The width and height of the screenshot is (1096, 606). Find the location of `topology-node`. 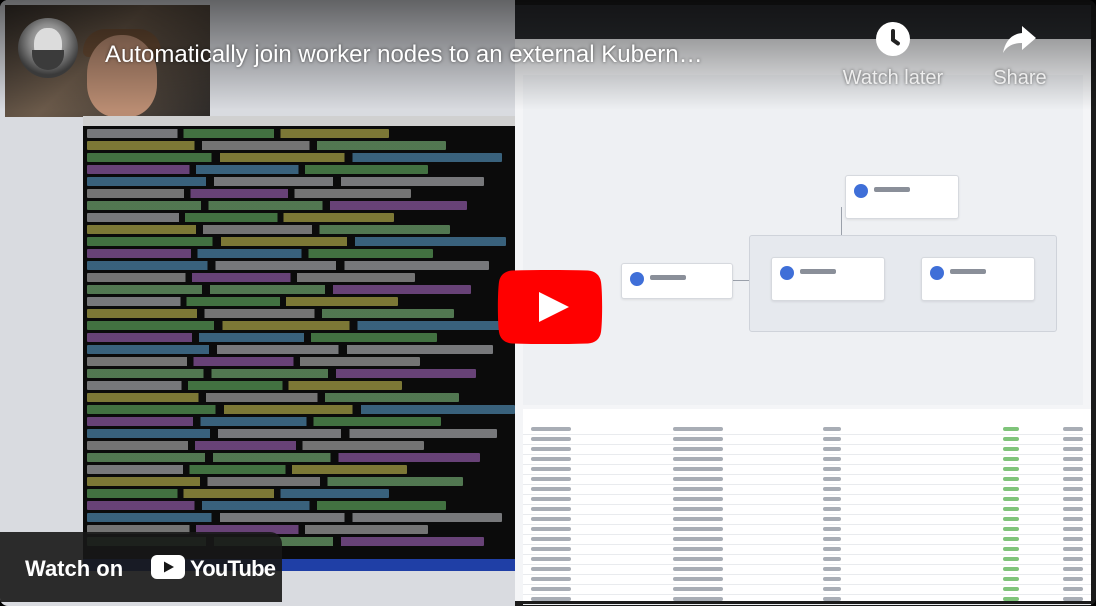

topology-node is located at coordinates (677, 281).